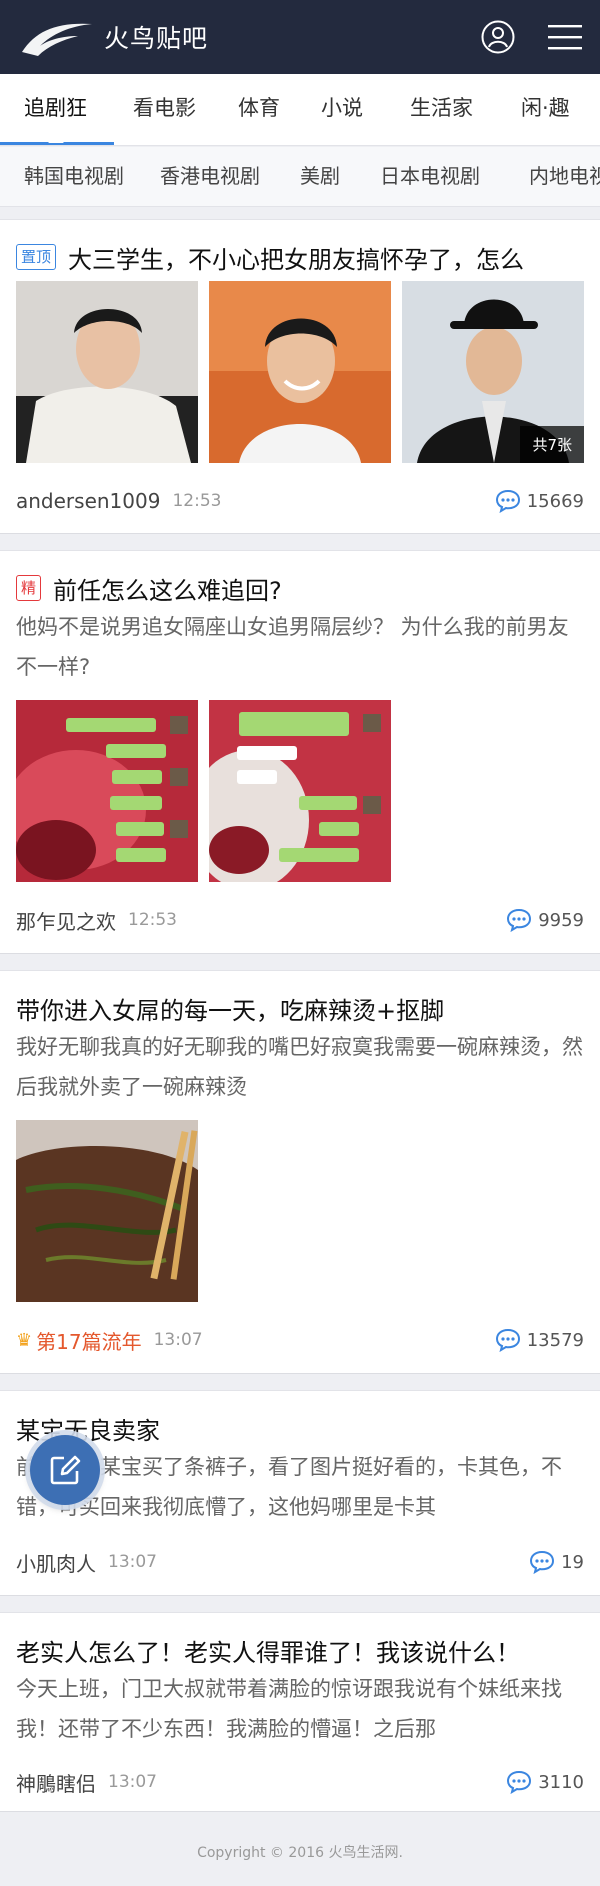  What do you see at coordinates (56, 1562) in the screenshot?
I see `post-author: 小肌肉人` at bounding box center [56, 1562].